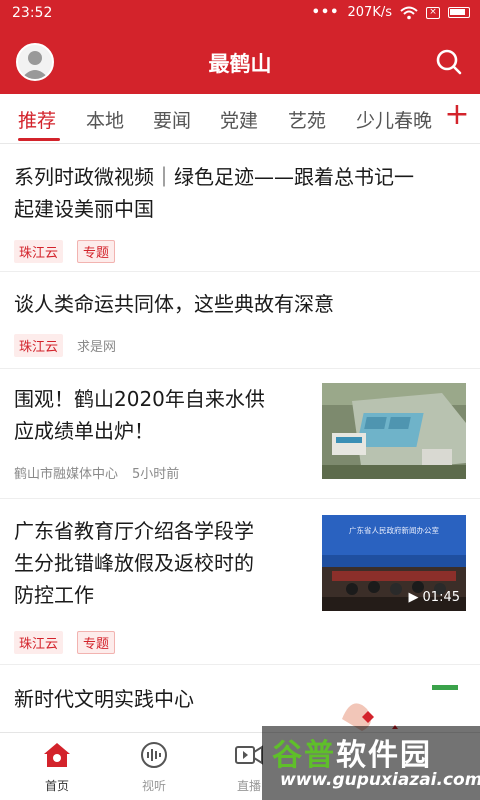 This screenshot has width=480, height=800. I want to click on news-title: 谈人类命运共同体，这些典故有深意, so click(174, 304).